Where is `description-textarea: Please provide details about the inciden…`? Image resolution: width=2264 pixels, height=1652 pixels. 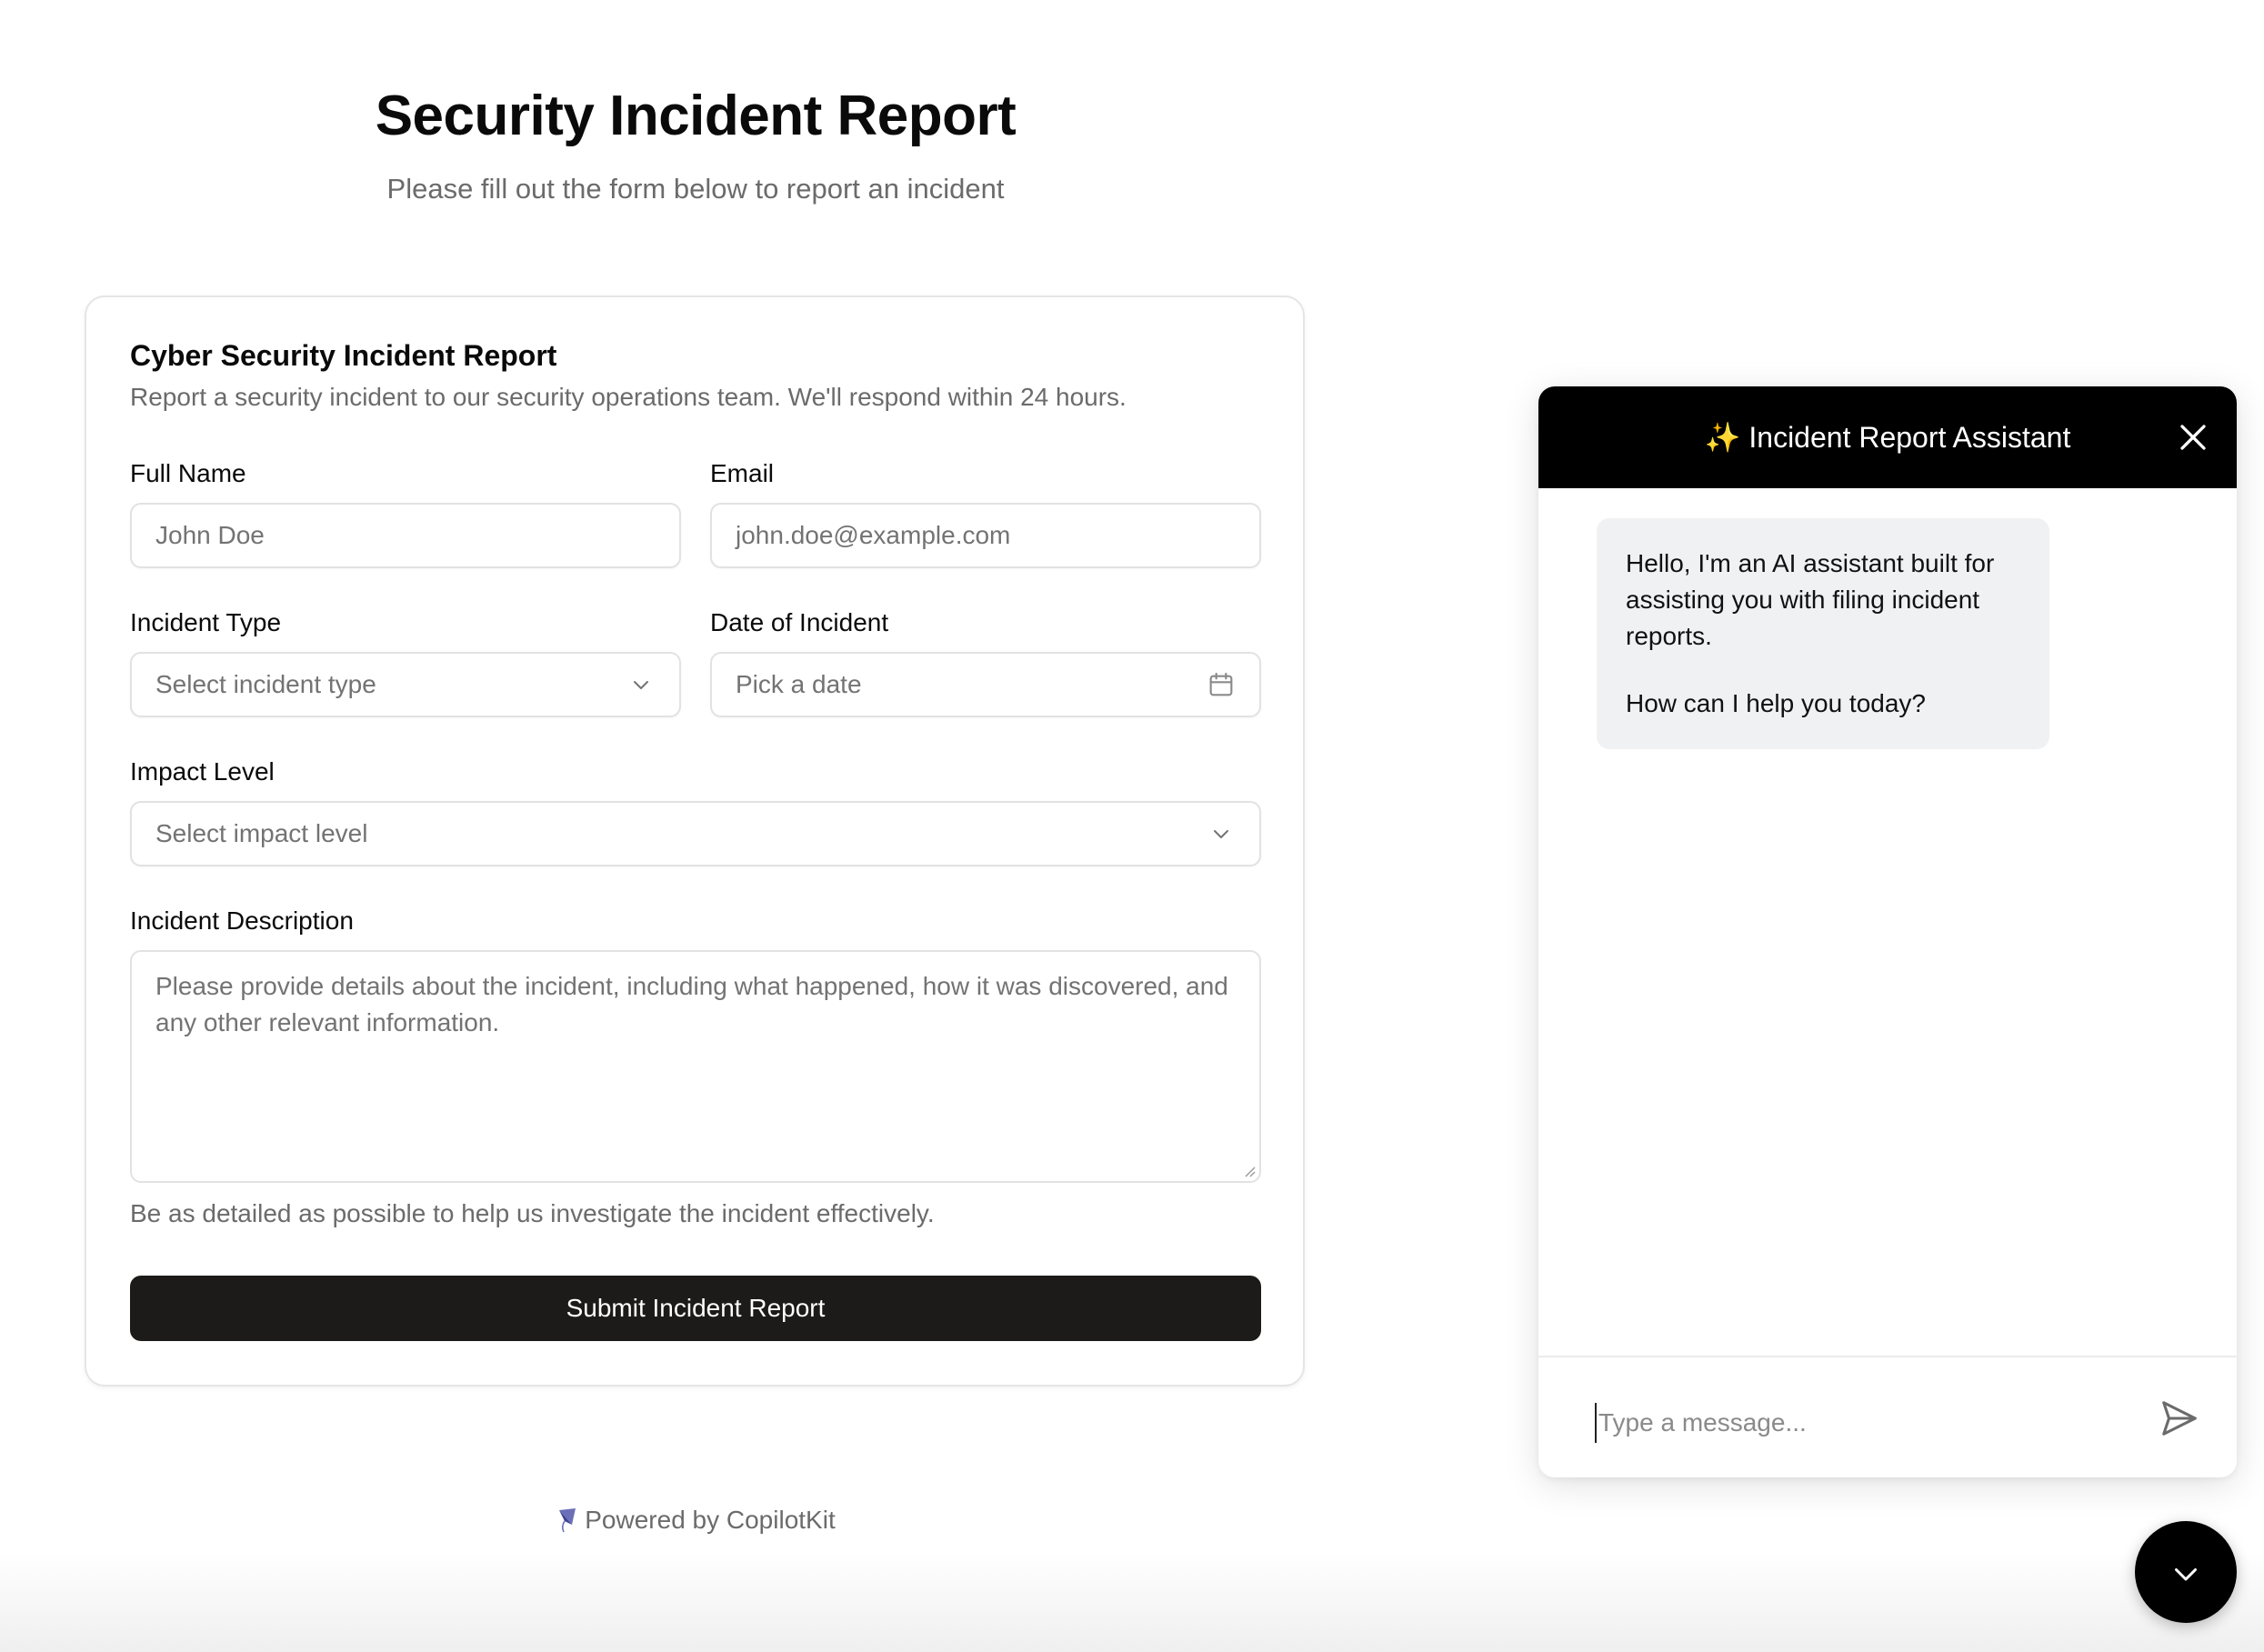 description-textarea: Please provide details about the inciden… is located at coordinates (696, 1066).